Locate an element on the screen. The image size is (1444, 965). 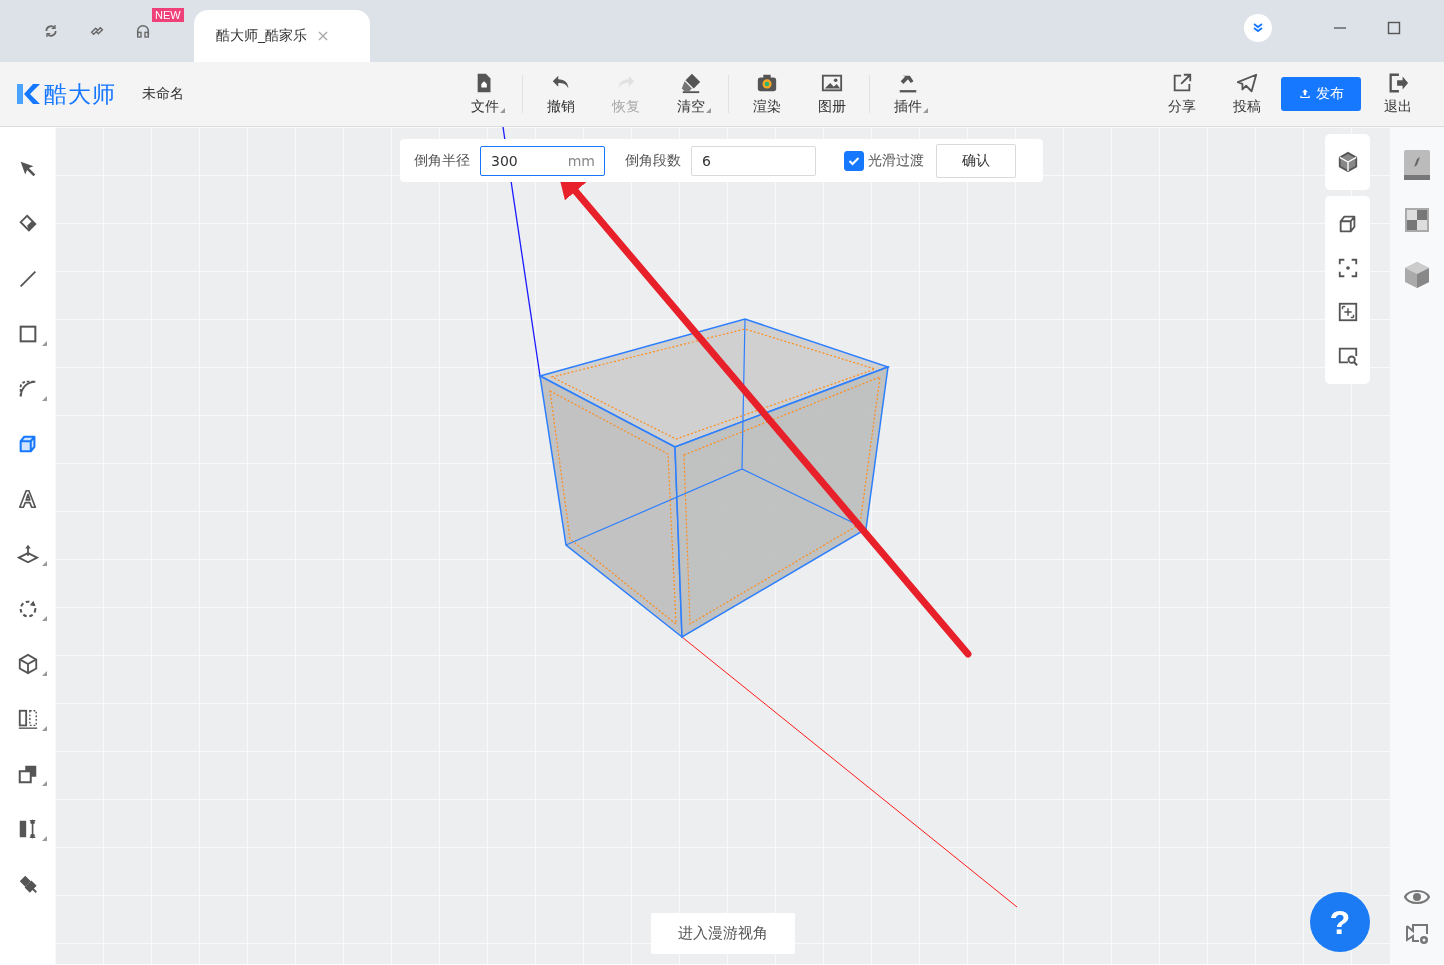
new-badge: NEW is located at coordinates (168, 15).